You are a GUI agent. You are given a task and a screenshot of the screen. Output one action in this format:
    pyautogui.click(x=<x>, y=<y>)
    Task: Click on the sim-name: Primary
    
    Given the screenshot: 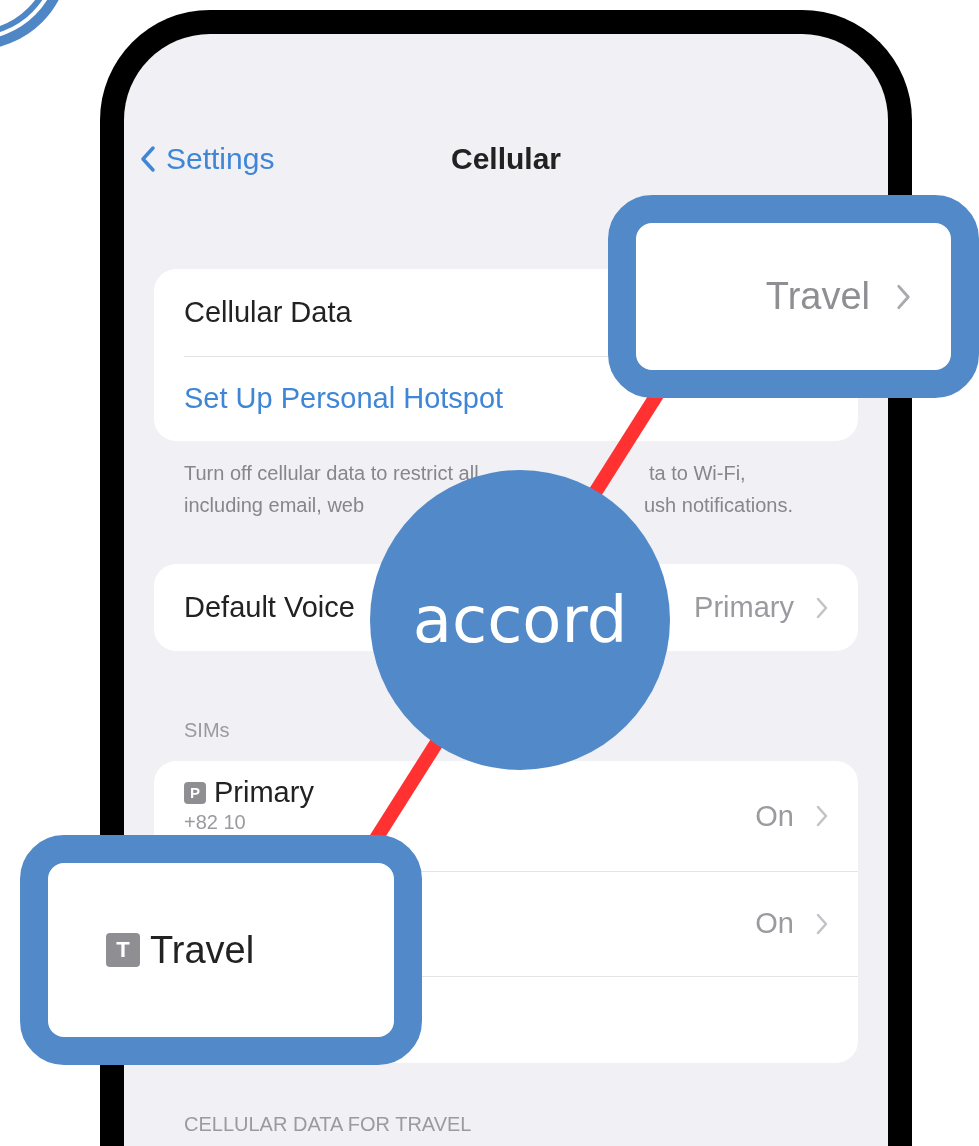 What is the action you would take?
    pyautogui.click(x=264, y=792)
    